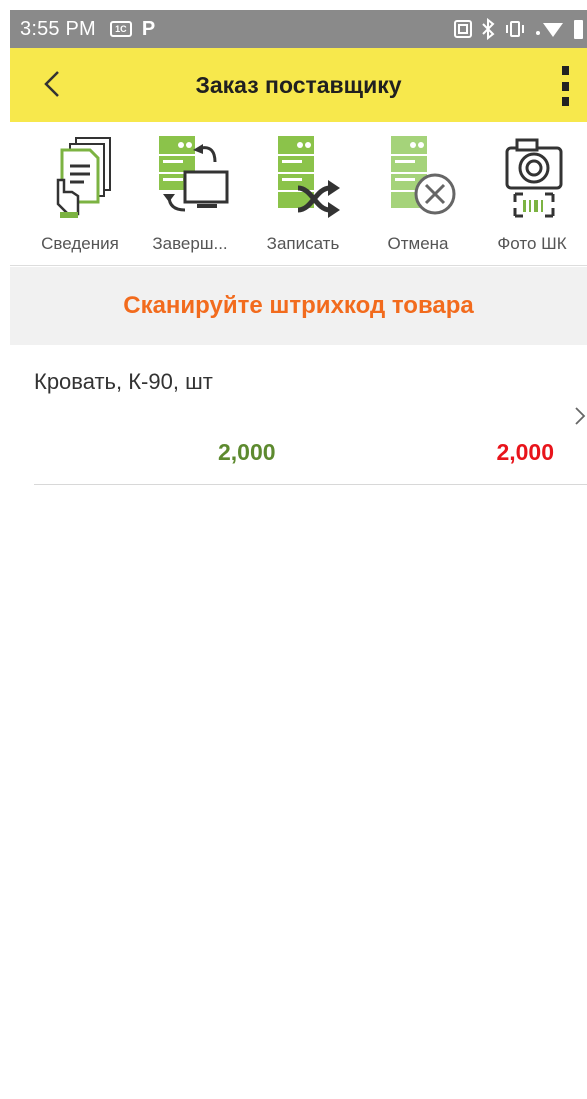 Image resolution: width=587 pixels, height=1099 pixels. Describe the element at coordinates (534, 178) in the screenshot. I see `camera-barcode-icon` at that location.